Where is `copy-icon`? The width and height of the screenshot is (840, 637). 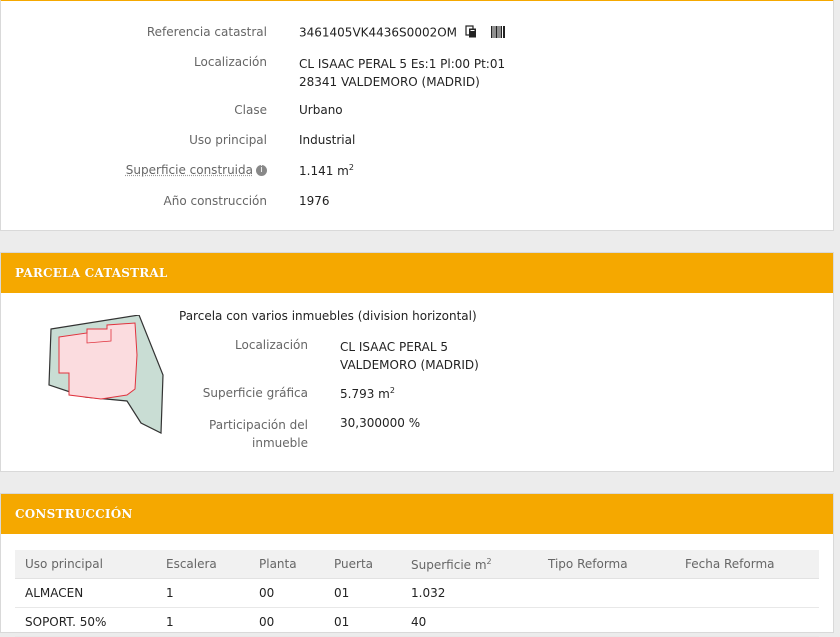
copy-icon is located at coordinates (471, 33).